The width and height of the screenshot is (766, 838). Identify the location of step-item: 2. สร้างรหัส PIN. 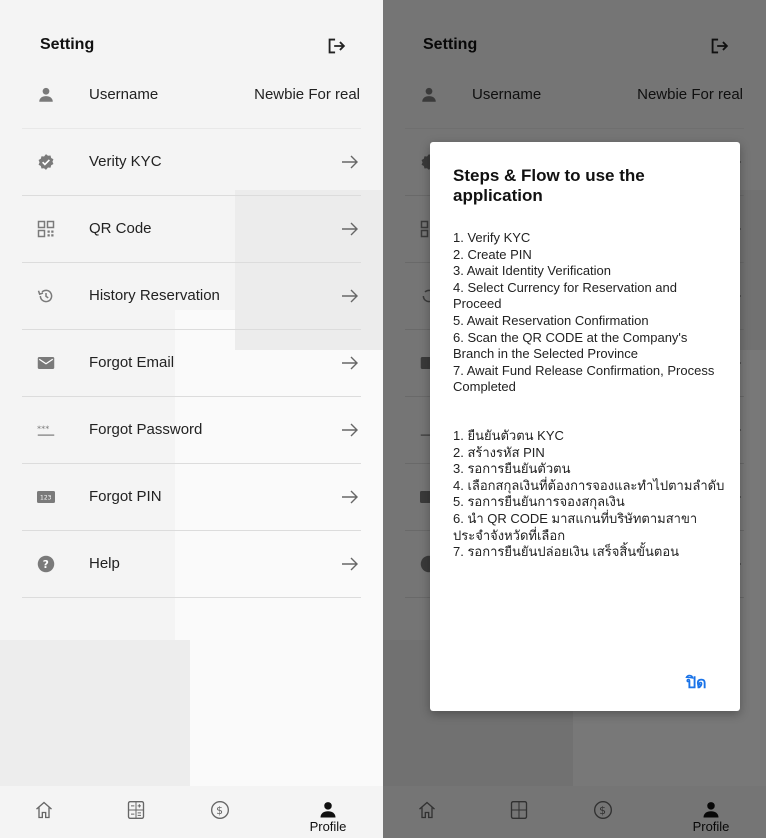
(499, 452).